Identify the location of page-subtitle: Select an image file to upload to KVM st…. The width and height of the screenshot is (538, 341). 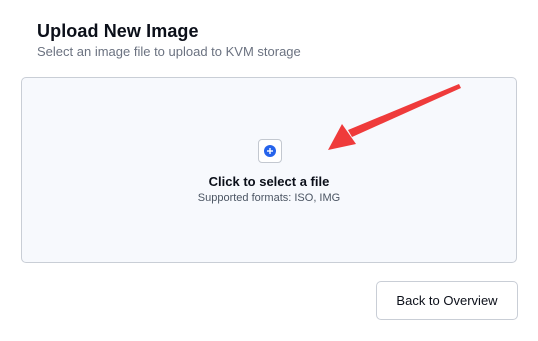
(169, 51).